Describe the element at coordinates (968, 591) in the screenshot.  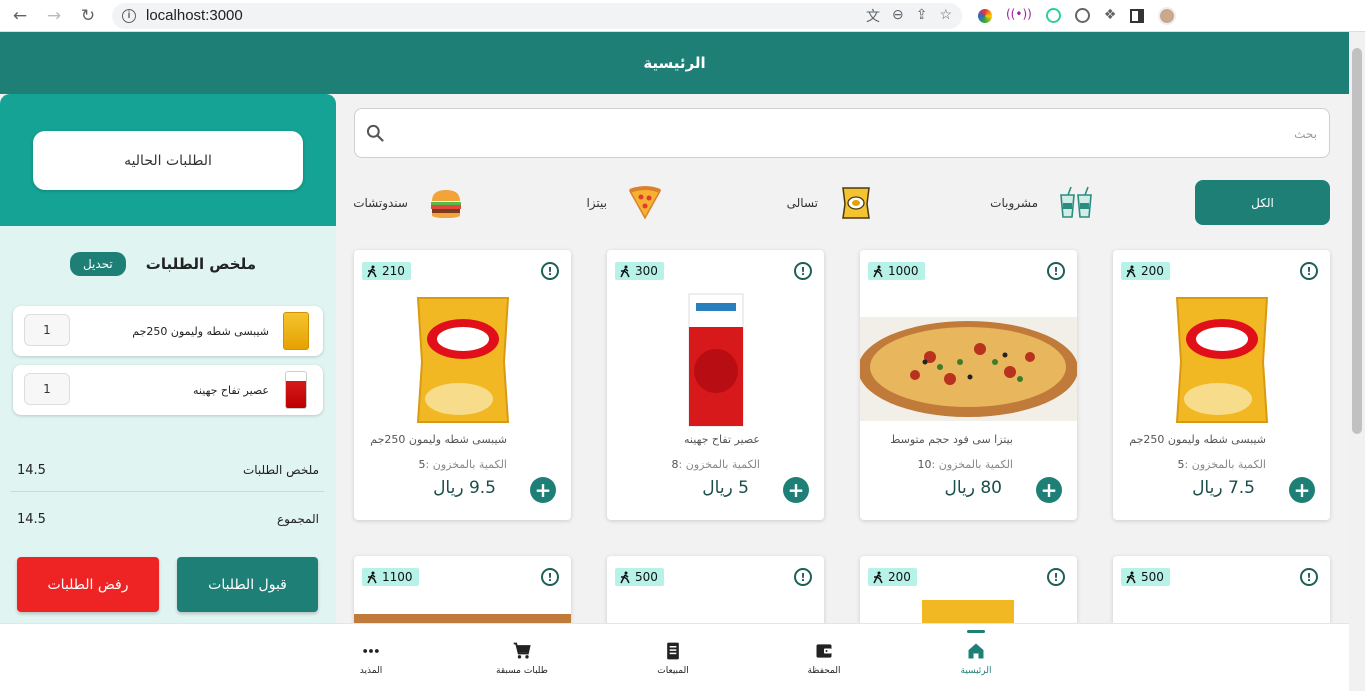
I see `product-card: 200 !` at that location.